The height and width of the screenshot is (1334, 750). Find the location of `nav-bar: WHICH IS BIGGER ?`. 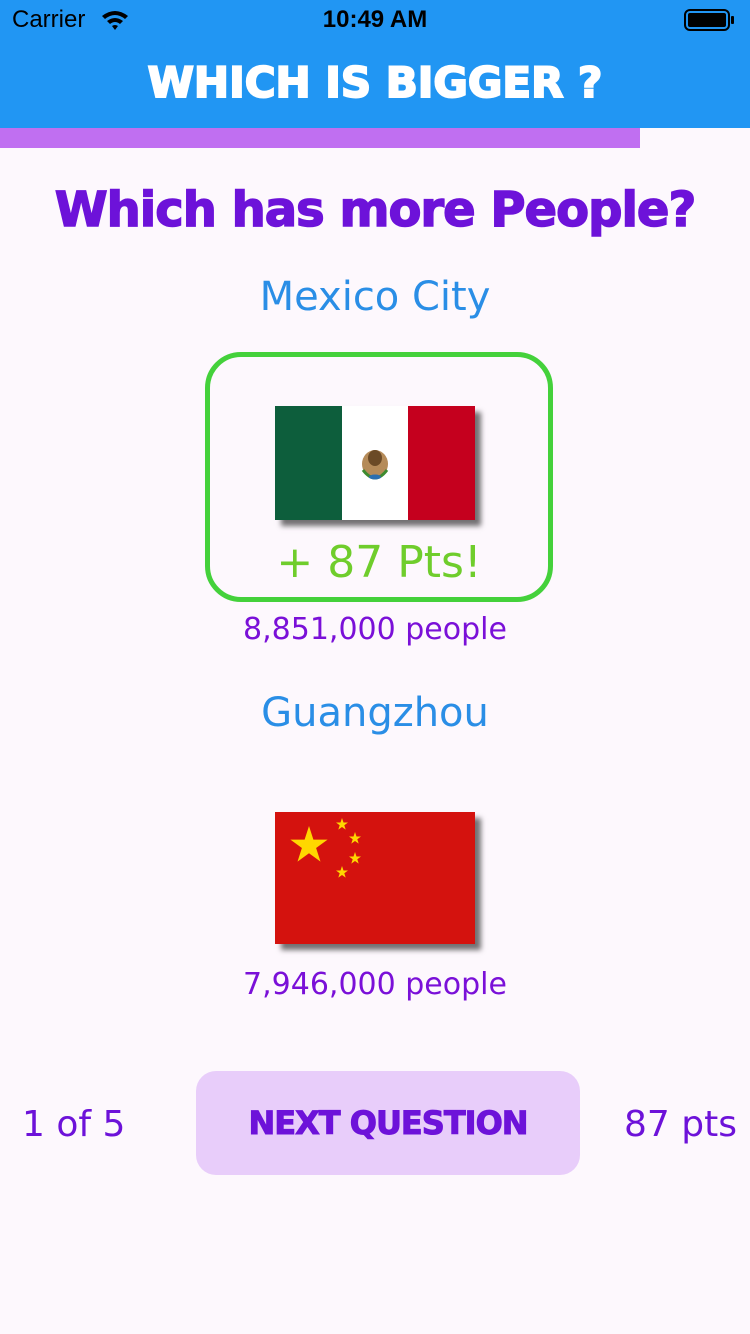

nav-bar: WHICH IS BIGGER ? is located at coordinates (375, 84).